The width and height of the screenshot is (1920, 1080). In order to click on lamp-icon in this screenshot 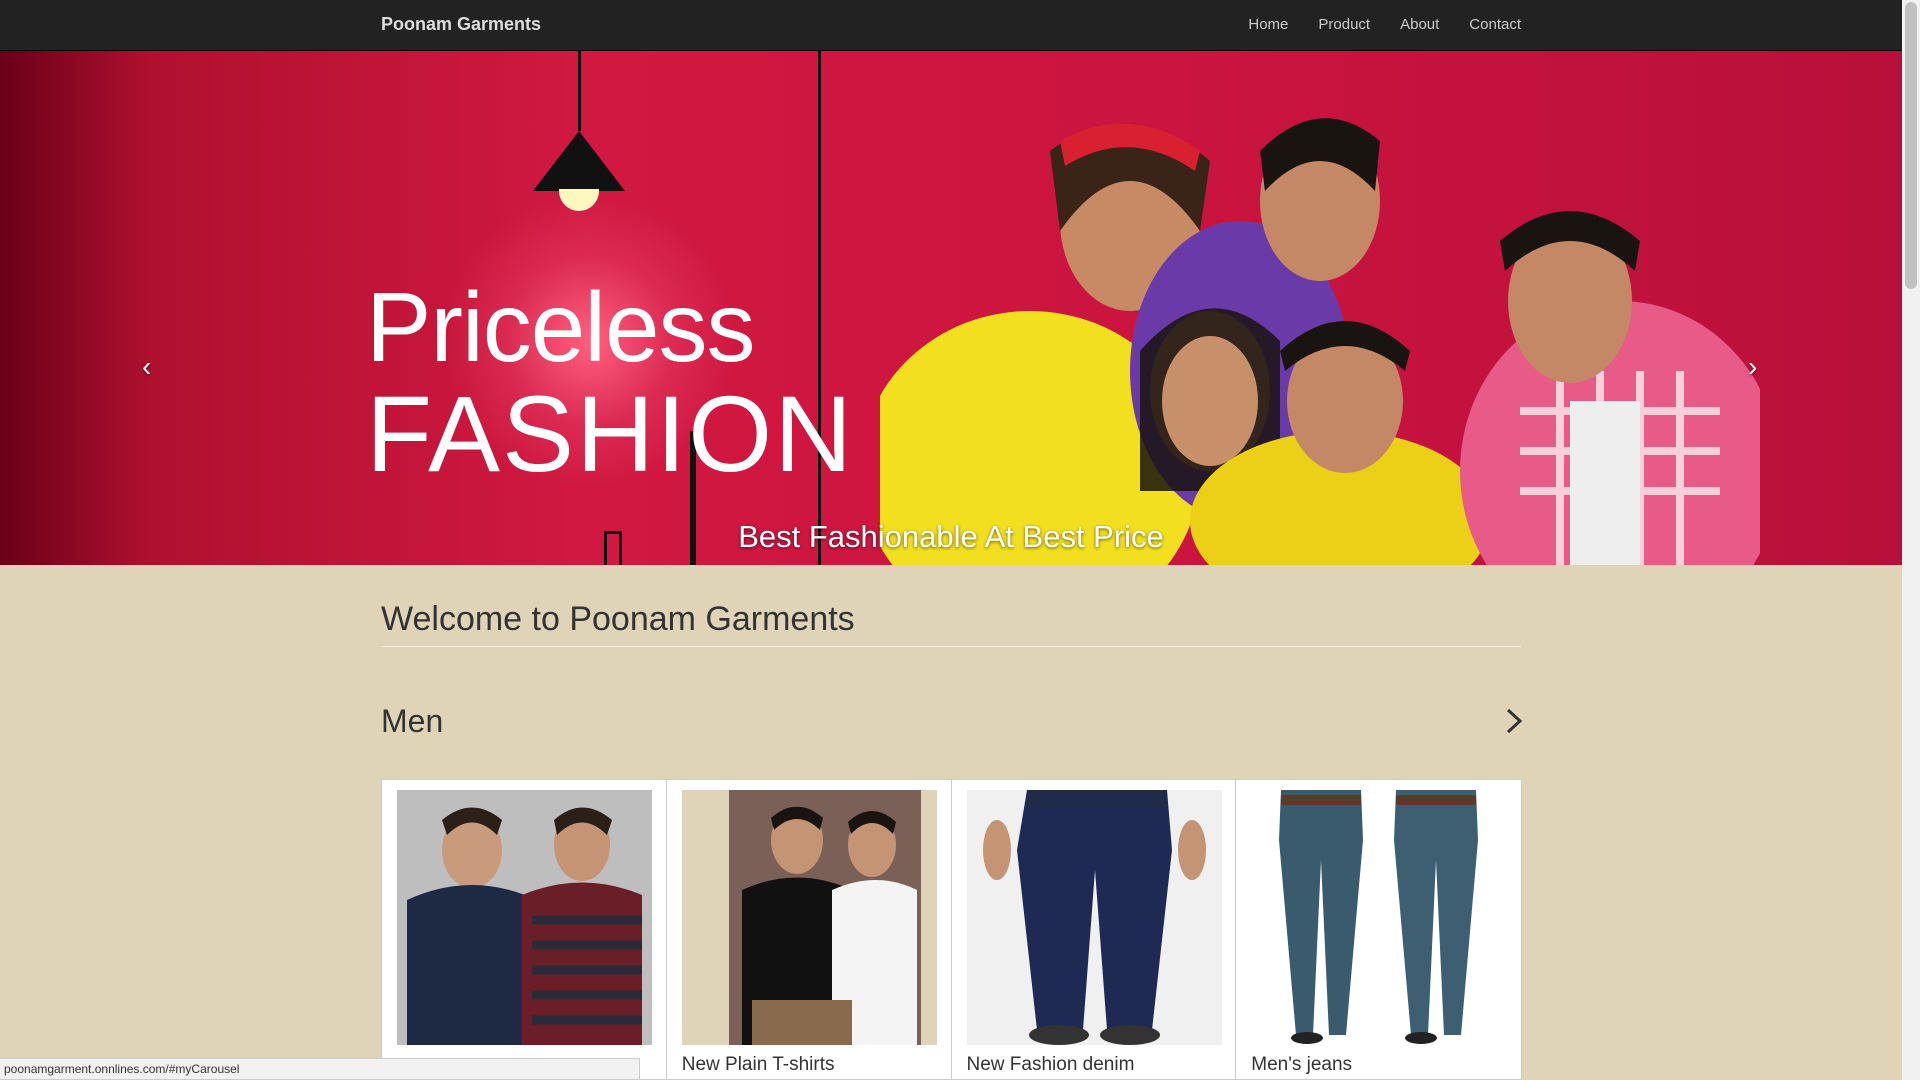, I will do `click(579, 161)`.